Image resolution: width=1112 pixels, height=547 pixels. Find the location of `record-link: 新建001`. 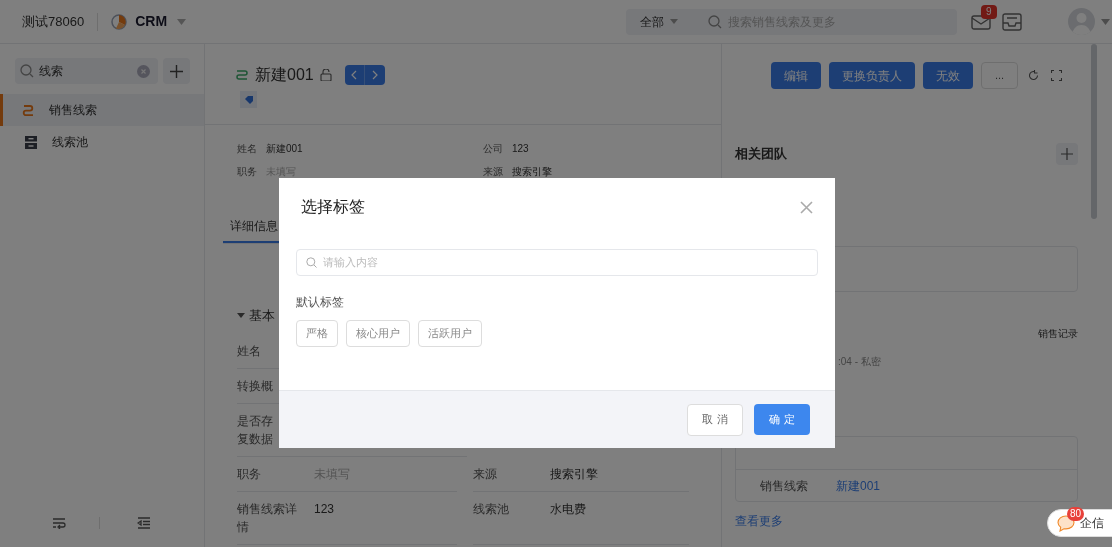

record-link: 新建001 is located at coordinates (858, 485).